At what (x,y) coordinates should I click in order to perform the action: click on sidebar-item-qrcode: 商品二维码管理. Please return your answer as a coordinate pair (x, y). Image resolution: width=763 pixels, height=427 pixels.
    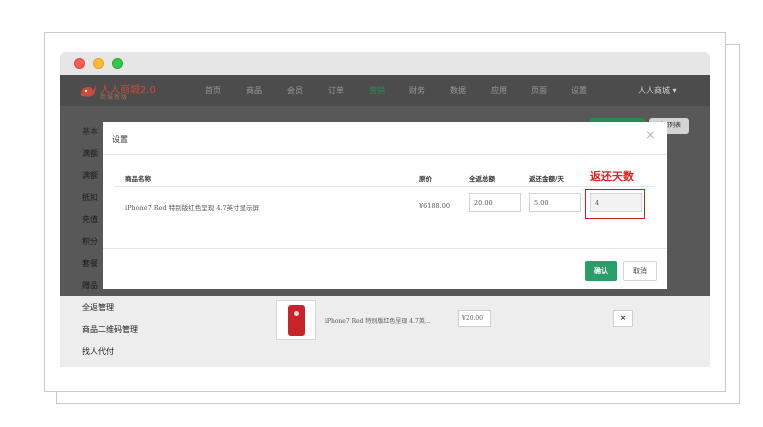
    Looking at the image, I should click on (110, 329).